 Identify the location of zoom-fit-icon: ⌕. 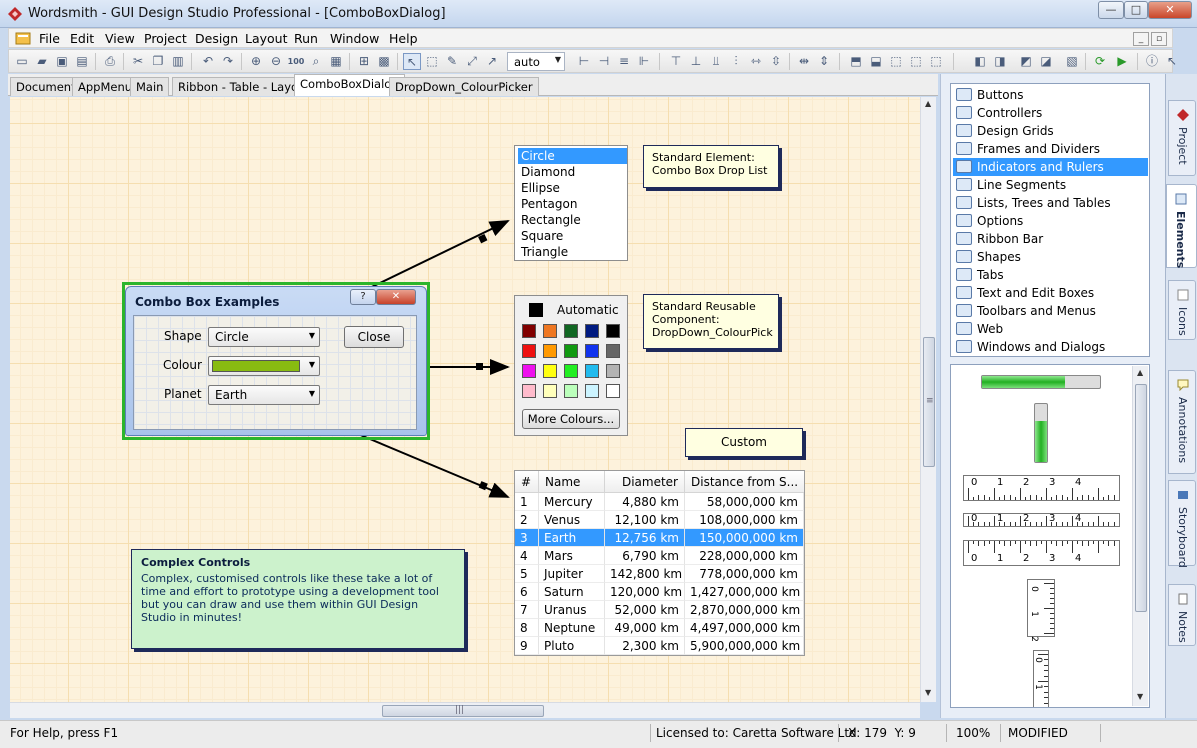
(316, 61).